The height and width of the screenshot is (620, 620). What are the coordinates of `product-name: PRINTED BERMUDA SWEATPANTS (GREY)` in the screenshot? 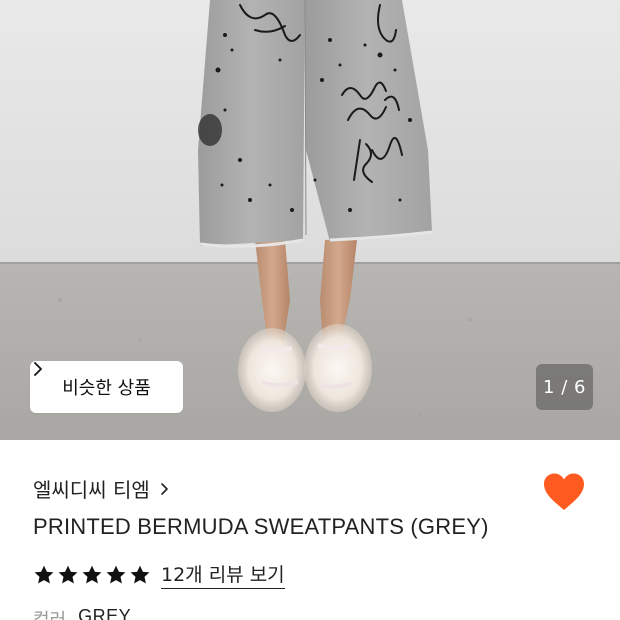 It's located at (261, 526).